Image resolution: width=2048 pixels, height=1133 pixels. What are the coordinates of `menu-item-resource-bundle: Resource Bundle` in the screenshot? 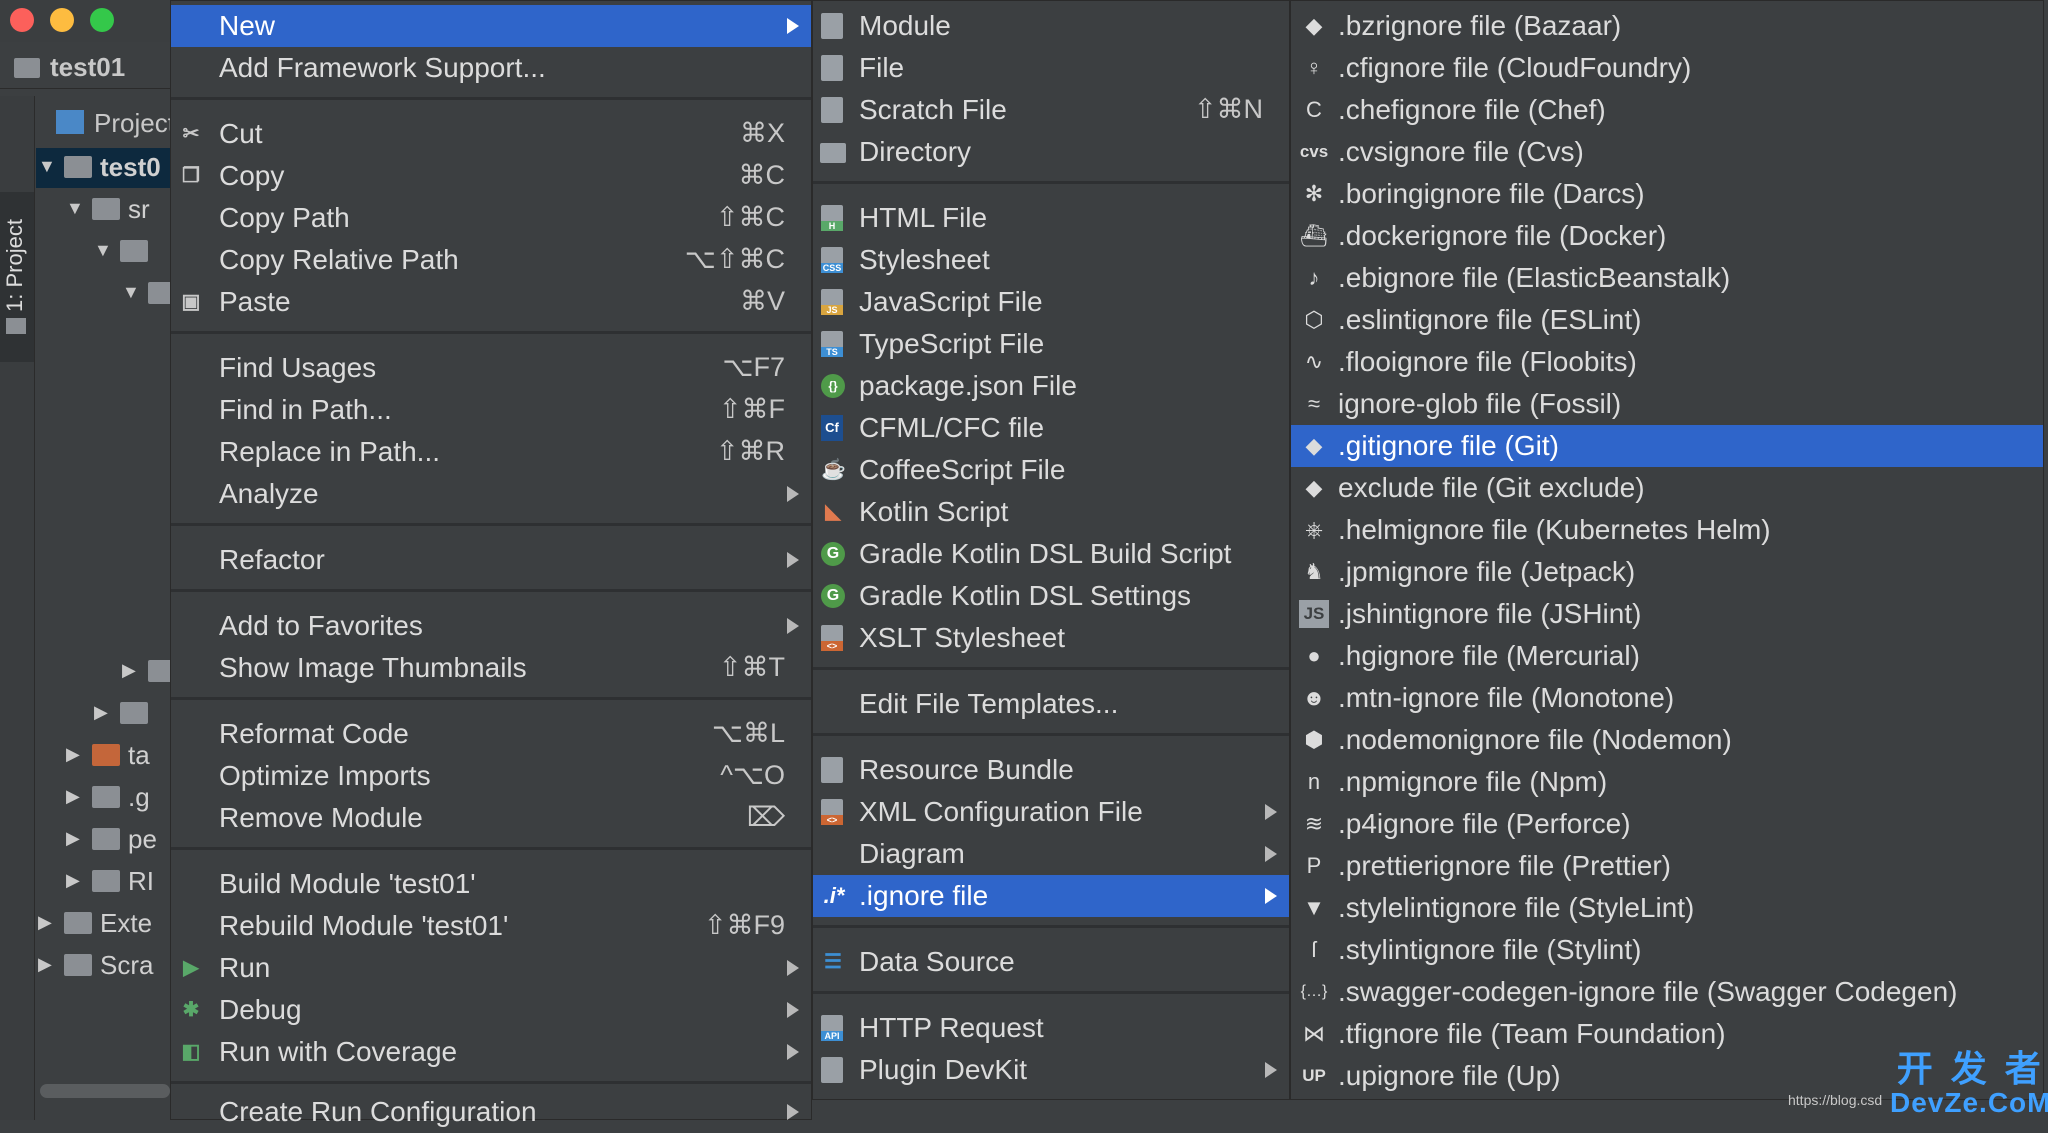 It's located at (1051, 770).